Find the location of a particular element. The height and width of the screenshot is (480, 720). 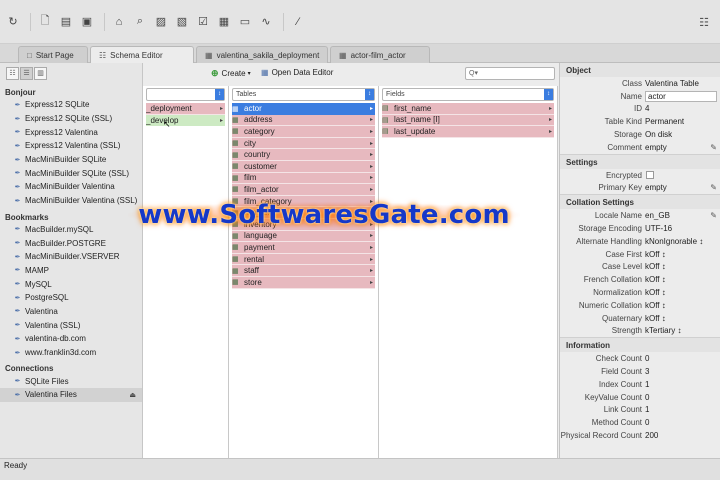

home-icon: ⌂ is located at coordinates (119, 22).